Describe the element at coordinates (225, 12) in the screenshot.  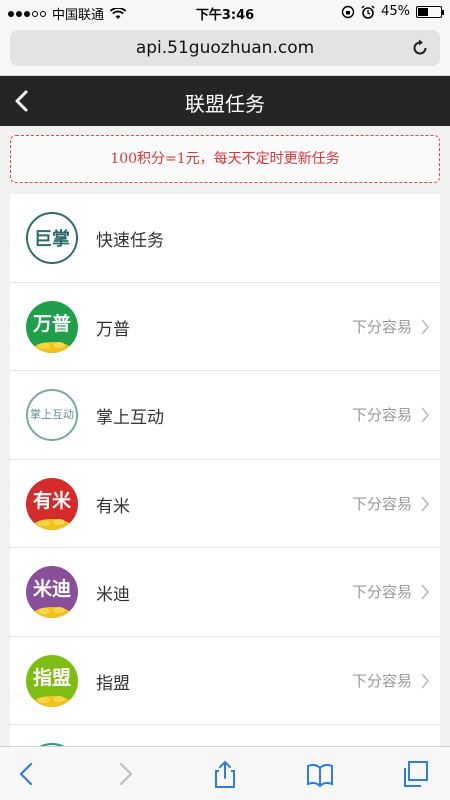
I see `status-bar: 中国联通 下午3:46 45%` at that location.